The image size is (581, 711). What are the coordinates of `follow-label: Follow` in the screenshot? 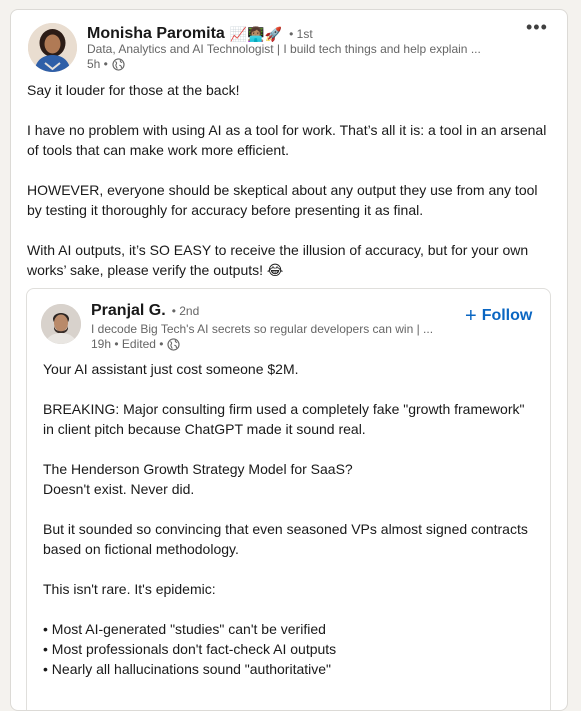 It's located at (507, 315).